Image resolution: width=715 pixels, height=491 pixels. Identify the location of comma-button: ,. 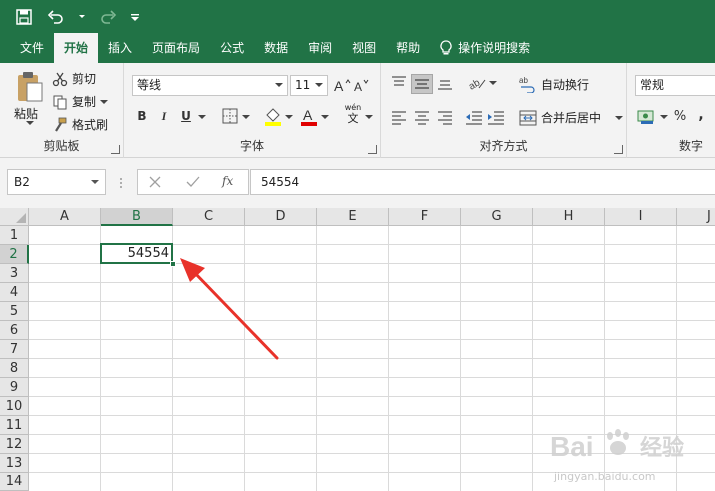
(701, 115).